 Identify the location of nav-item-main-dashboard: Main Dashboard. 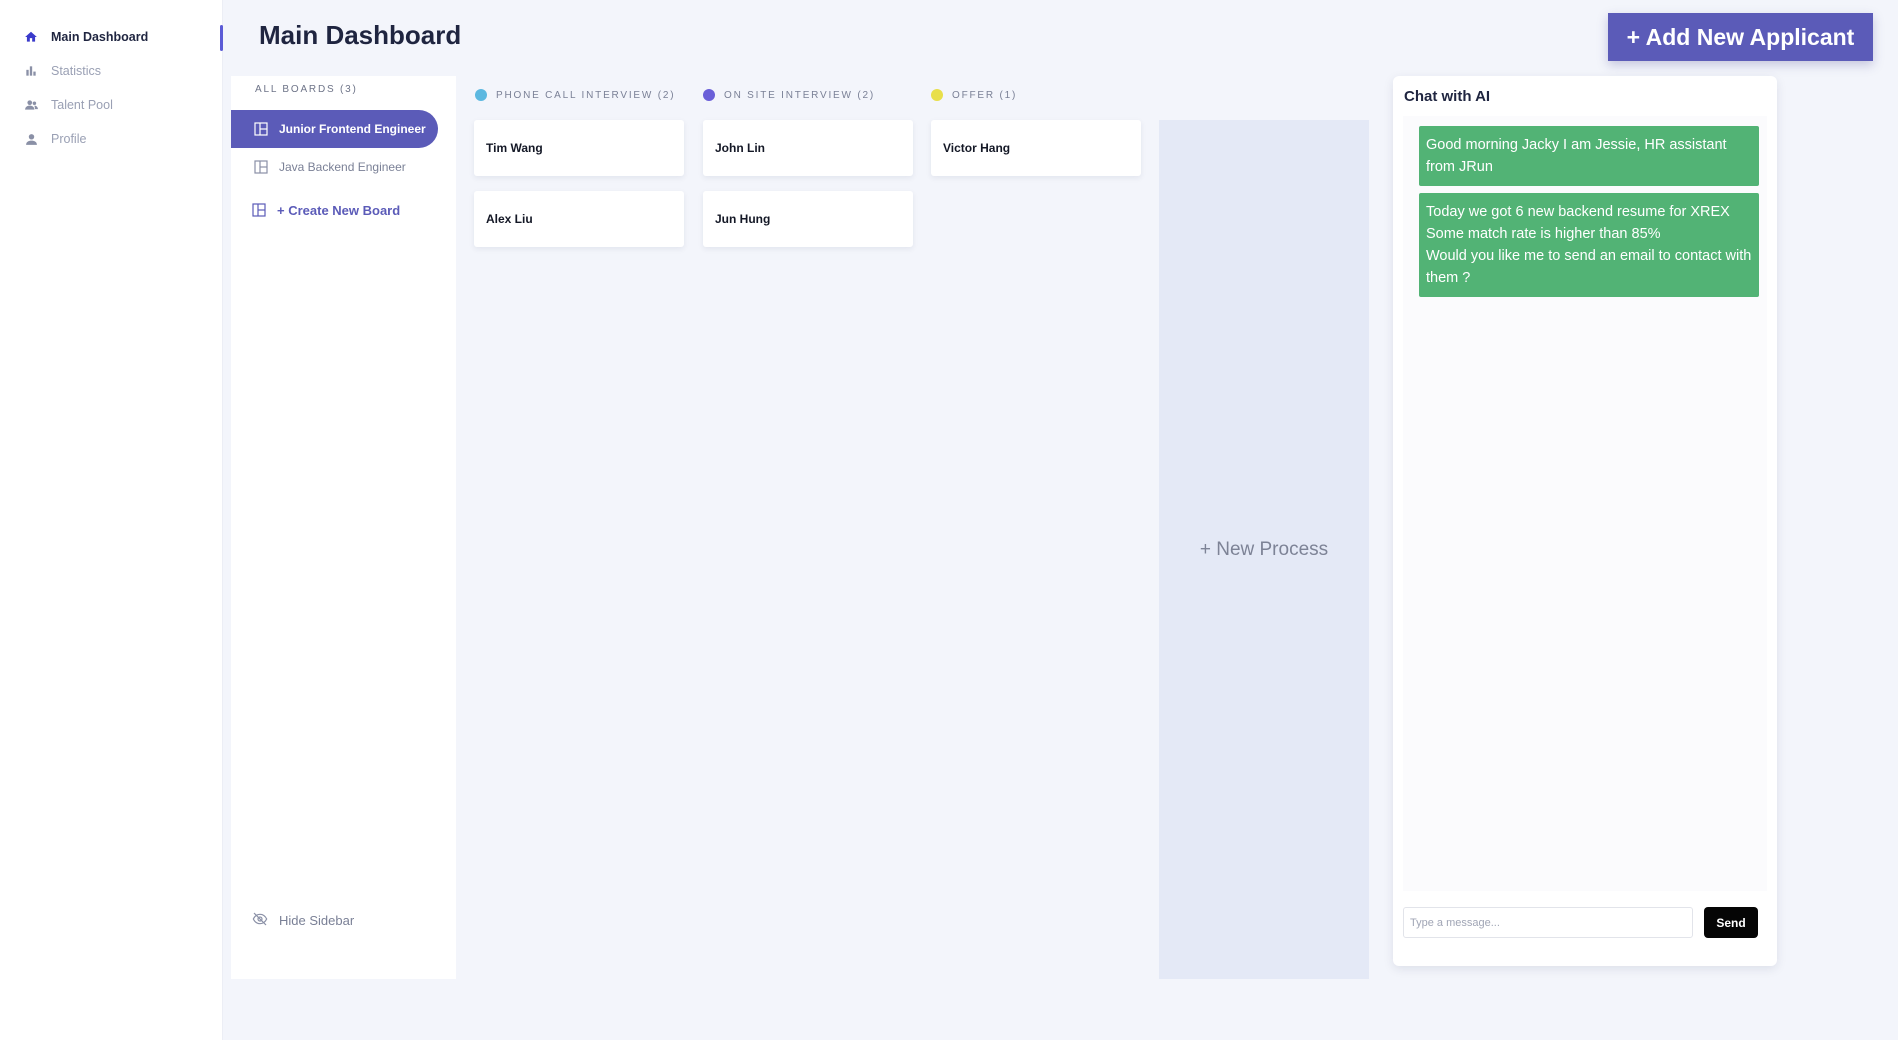
(85, 37).